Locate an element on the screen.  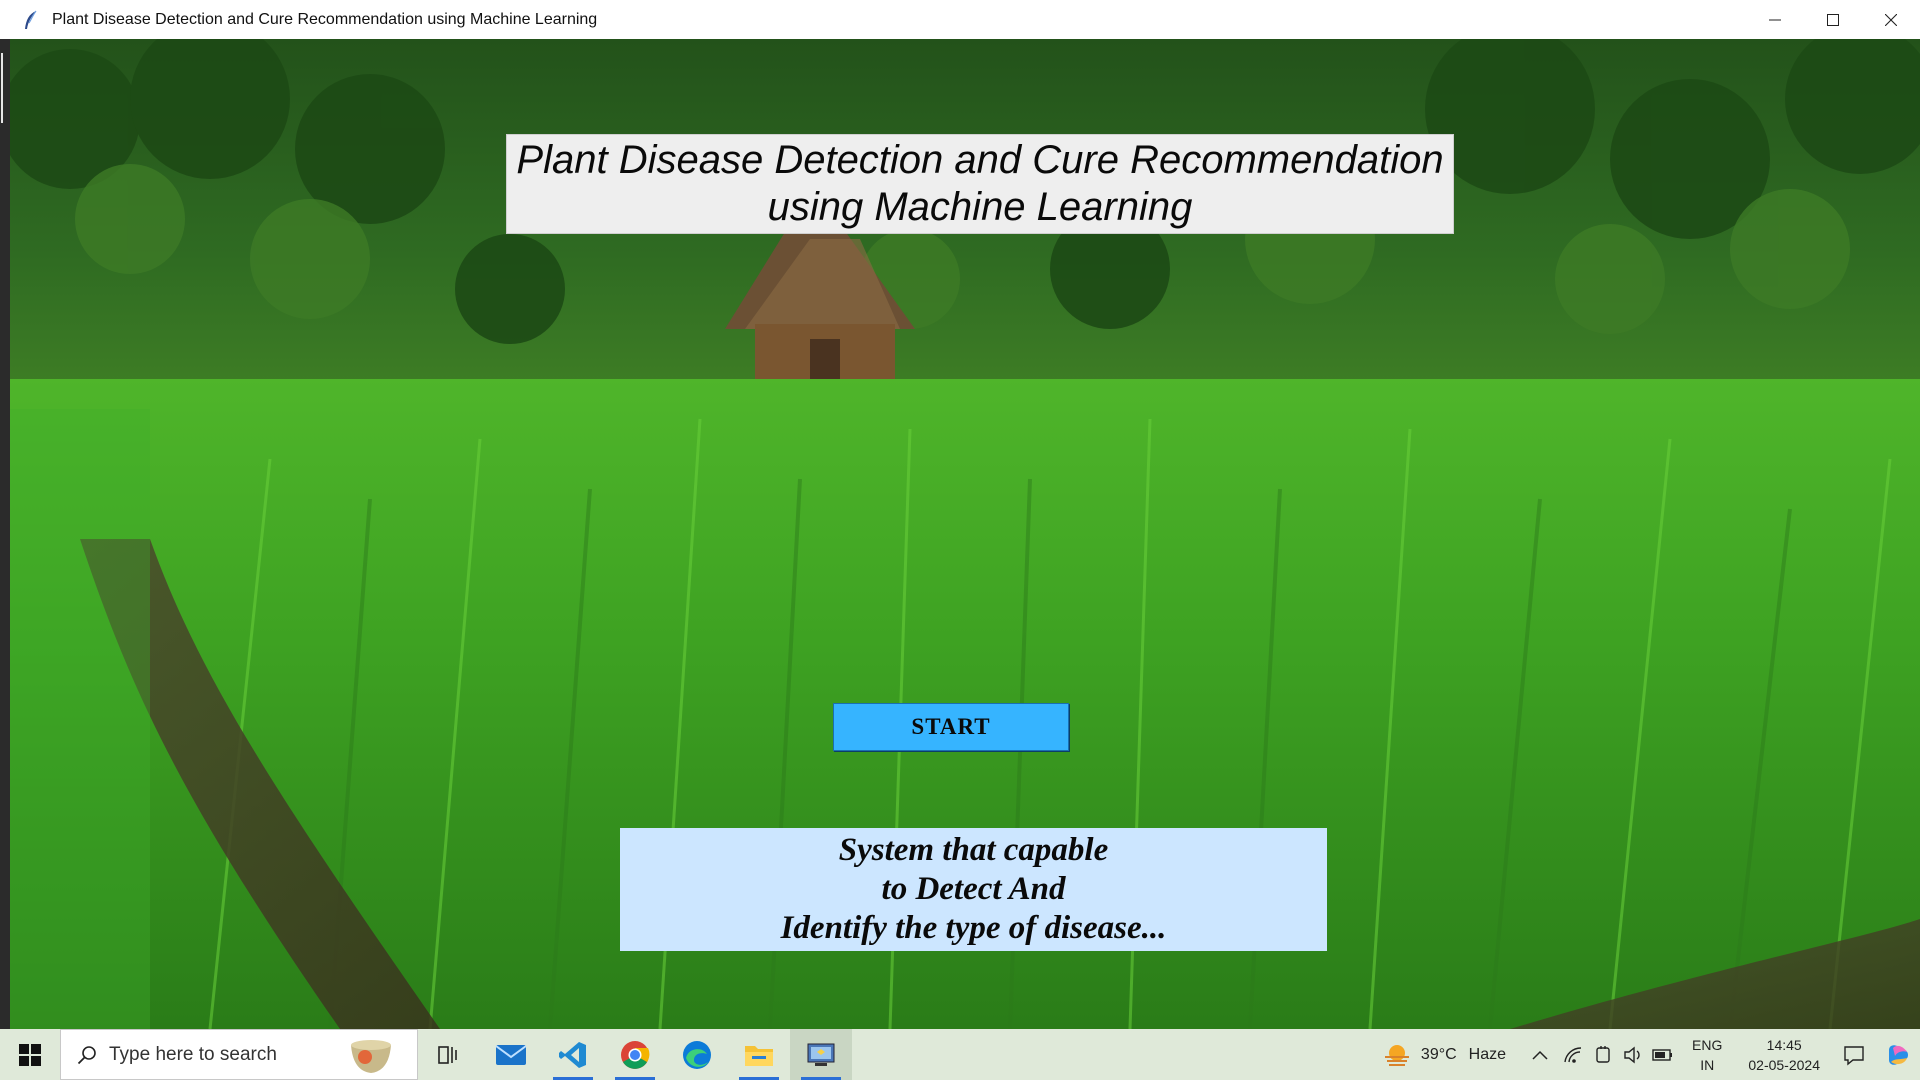
vscode-icon is located at coordinates (572, 1054).